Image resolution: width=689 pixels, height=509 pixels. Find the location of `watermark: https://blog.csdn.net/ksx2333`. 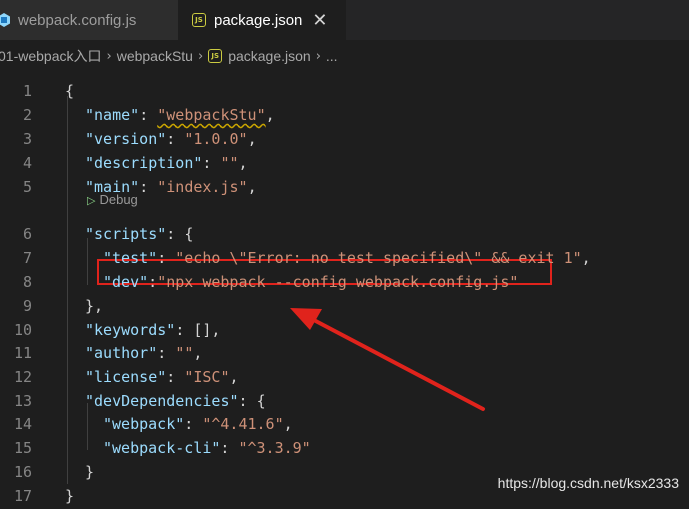

watermark: https://blog.csdn.net/ksx2333 is located at coordinates (588, 483).